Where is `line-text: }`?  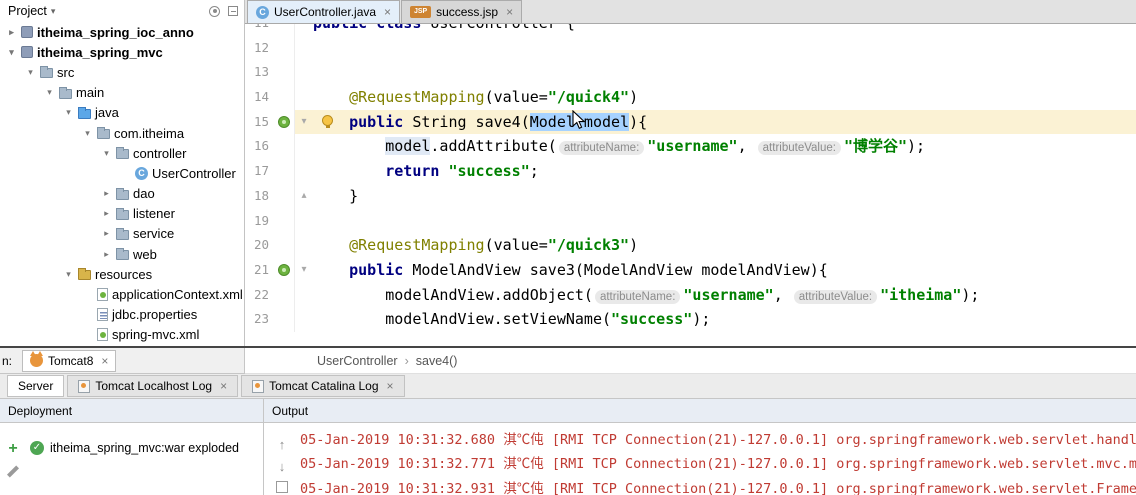
line-text: } is located at coordinates (724, 196).